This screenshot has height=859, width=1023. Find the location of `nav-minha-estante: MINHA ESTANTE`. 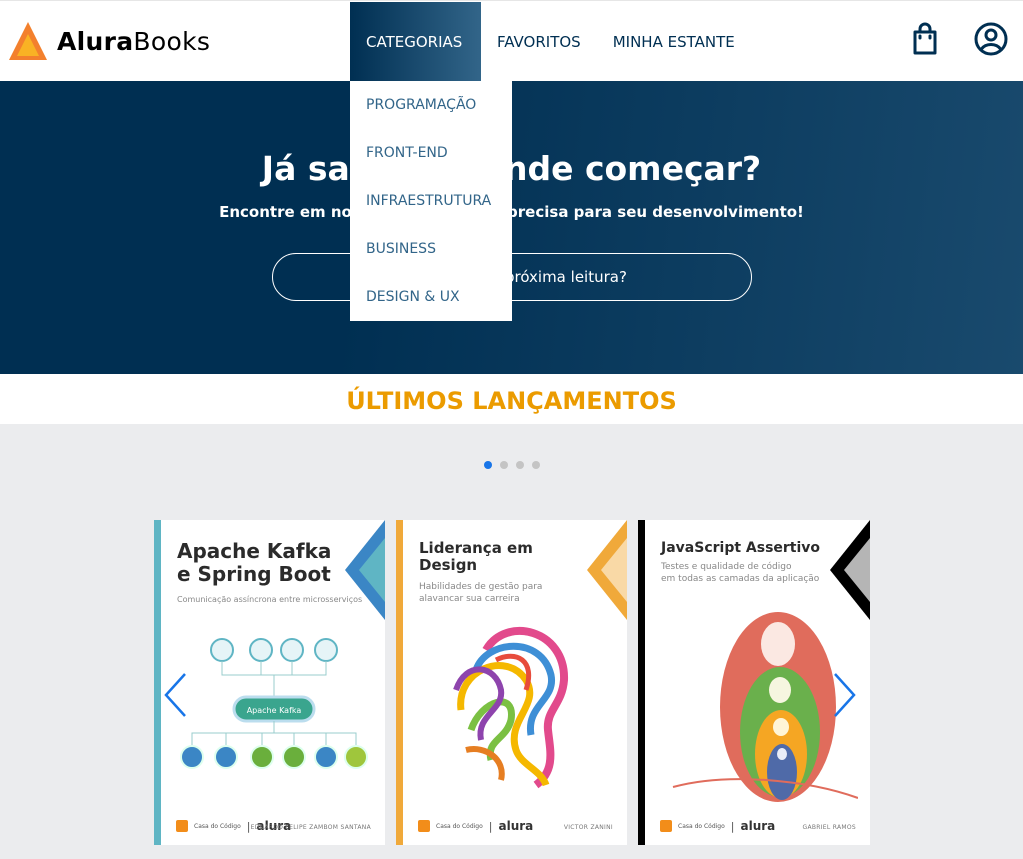

nav-minha-estante: MINHA ESTANTE is located at coordinates (674, 42).